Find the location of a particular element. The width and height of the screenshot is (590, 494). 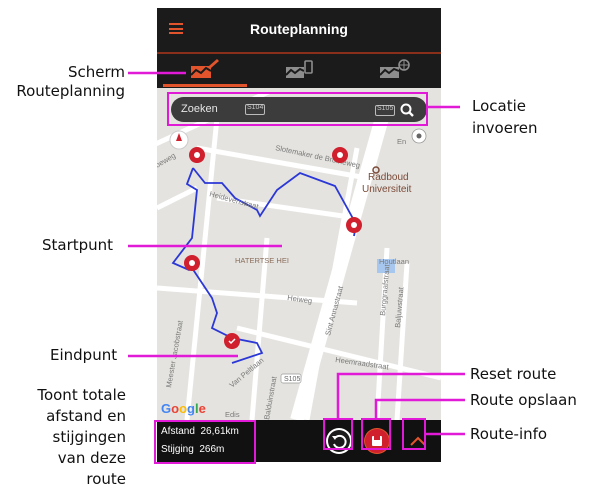

svg-text: S105 is located at coordinates (292, 379).